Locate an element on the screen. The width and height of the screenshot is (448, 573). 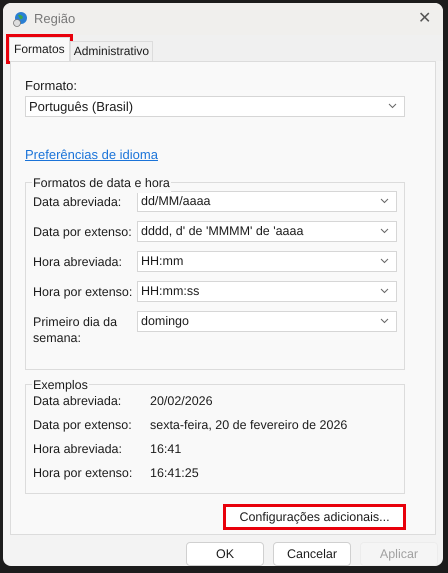
dropdown-value: Português (Brasil) is located at coordinates (81, 107).